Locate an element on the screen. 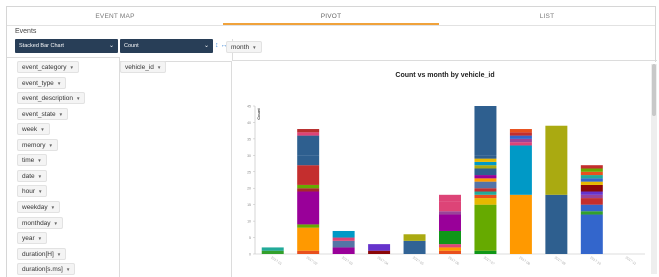 Image resolution: width=659 pixels, height=277 pixels. tab-list: LIST is located at coordinates (547, 16).